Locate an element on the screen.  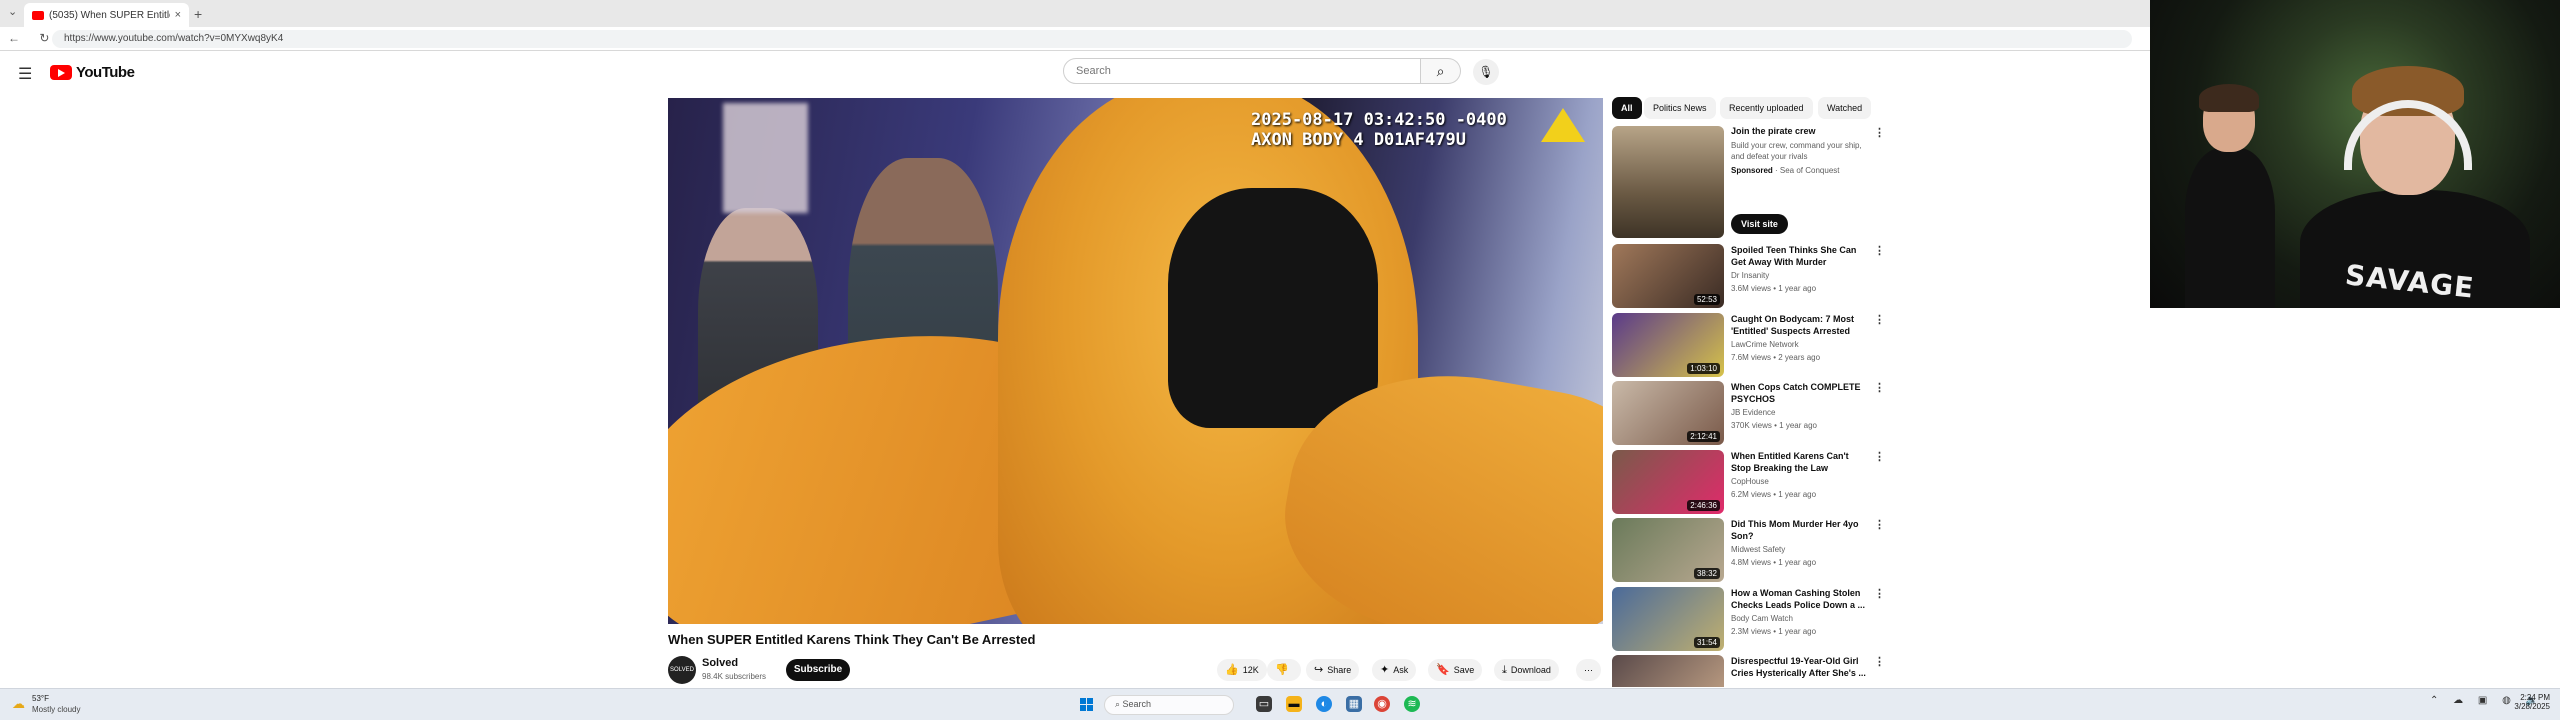
file-explorer-icon: ▬ is located at coordinates (1294, 704).